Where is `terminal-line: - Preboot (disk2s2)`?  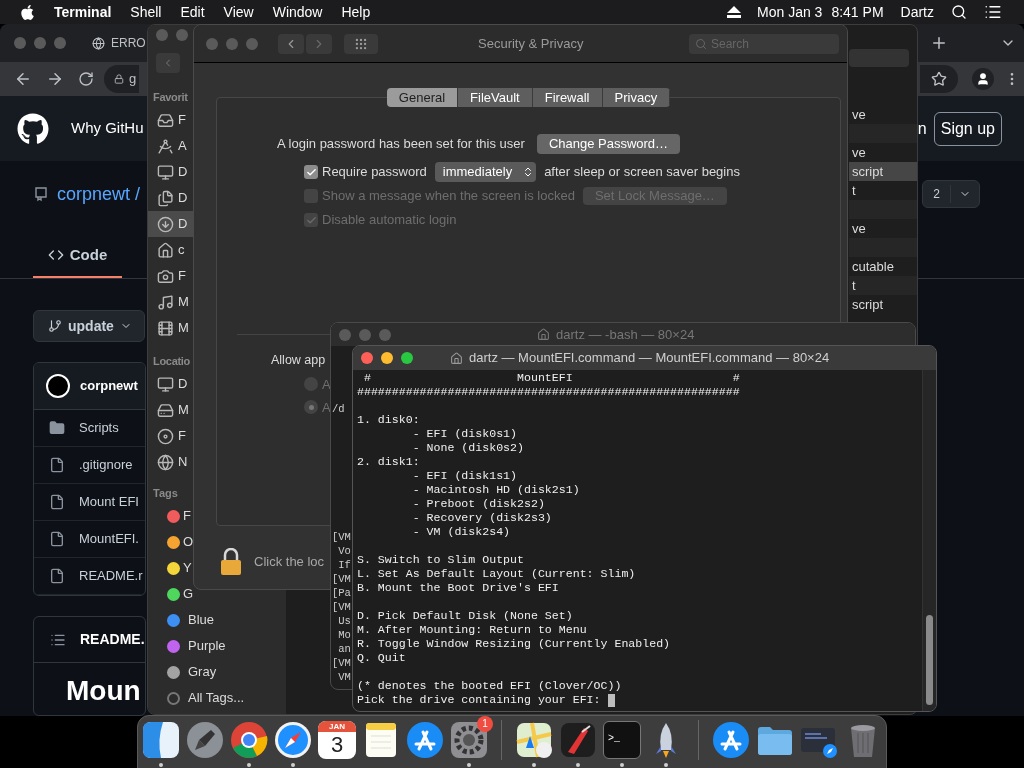
terminal-line: - Preboot (disk2s2) is located at coordinates (478, 504).